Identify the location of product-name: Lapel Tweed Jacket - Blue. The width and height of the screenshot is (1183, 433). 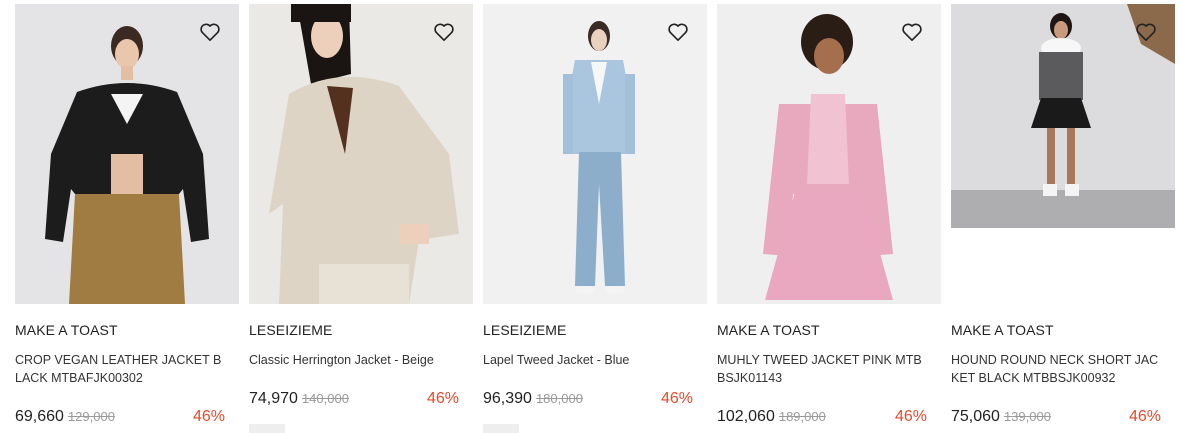
(589, 360).